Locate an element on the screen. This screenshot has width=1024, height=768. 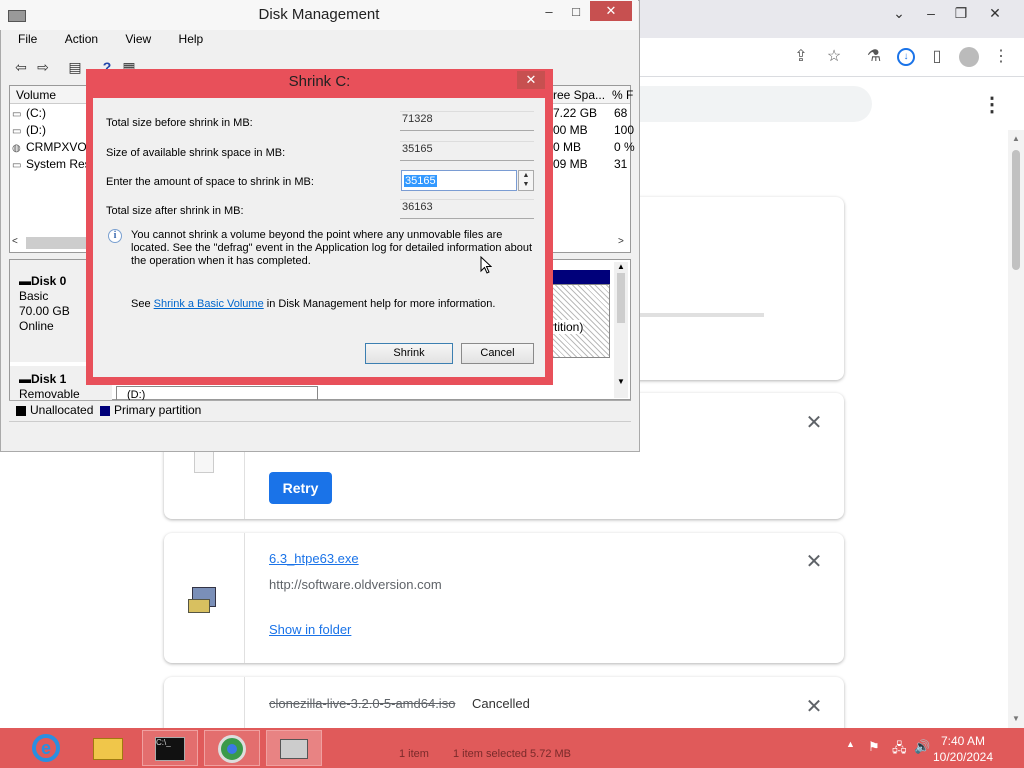
forward-arrow-icon: ⇨ is located at coordinates (43, 67).